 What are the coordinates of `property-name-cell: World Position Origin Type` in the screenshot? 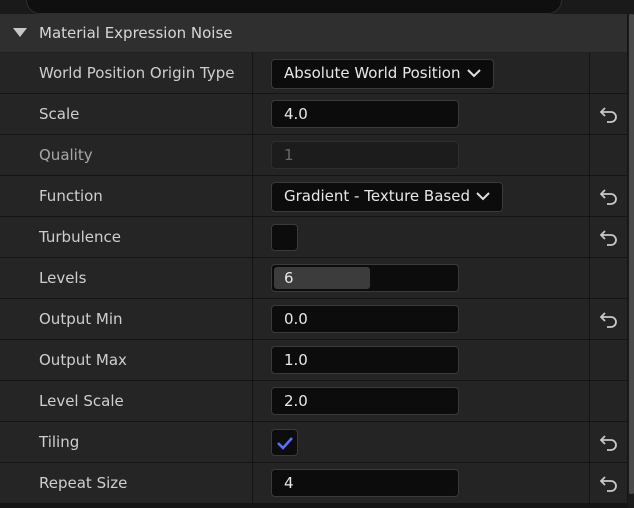 It's located at (126, 73).